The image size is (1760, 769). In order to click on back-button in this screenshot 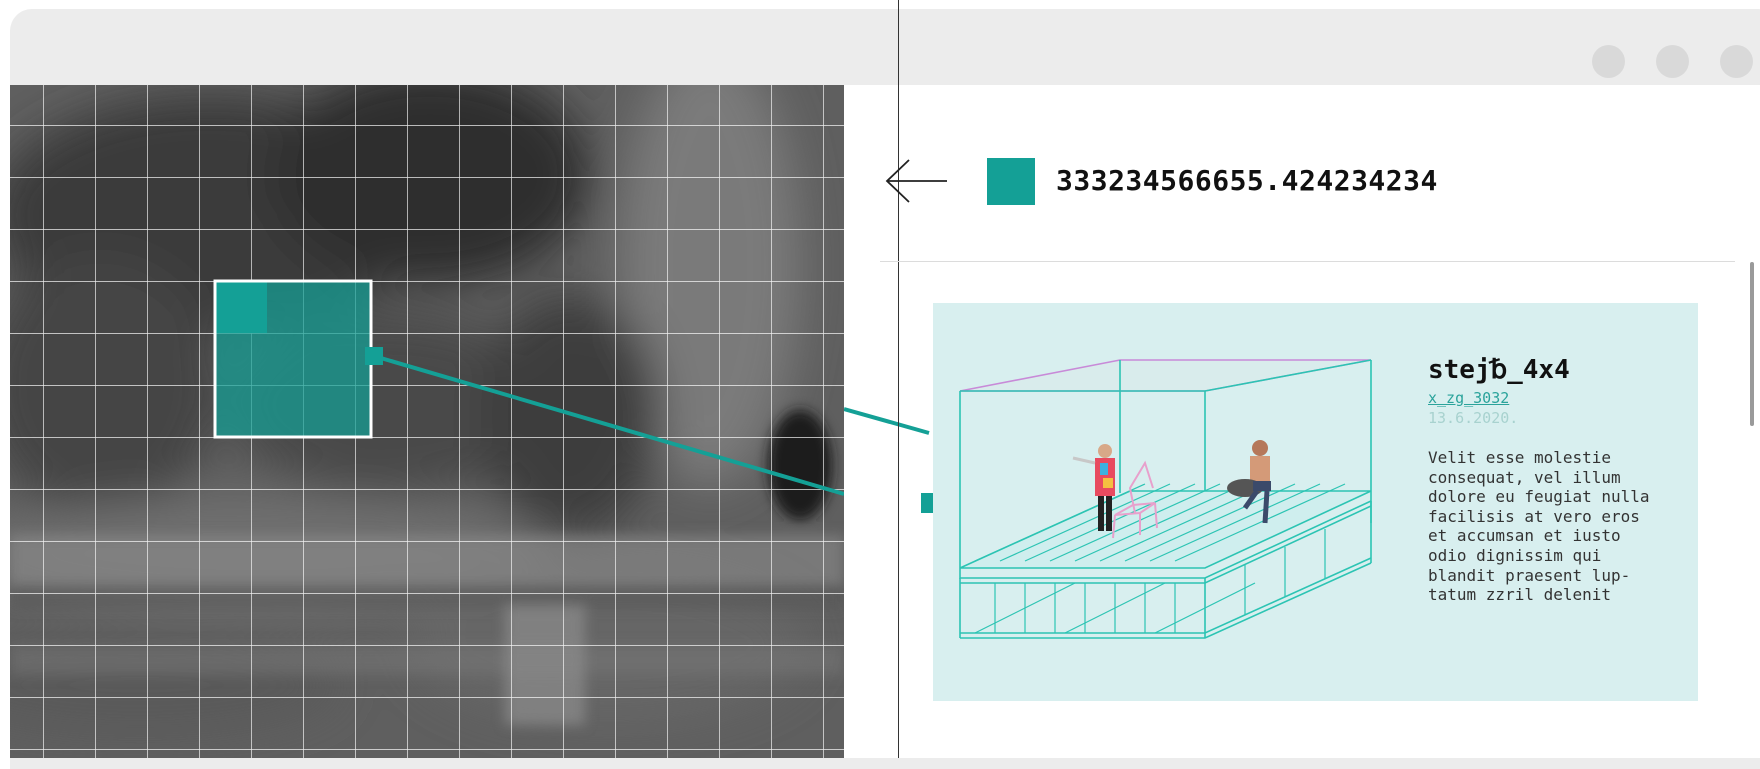, I will do `click(917, 181)`.